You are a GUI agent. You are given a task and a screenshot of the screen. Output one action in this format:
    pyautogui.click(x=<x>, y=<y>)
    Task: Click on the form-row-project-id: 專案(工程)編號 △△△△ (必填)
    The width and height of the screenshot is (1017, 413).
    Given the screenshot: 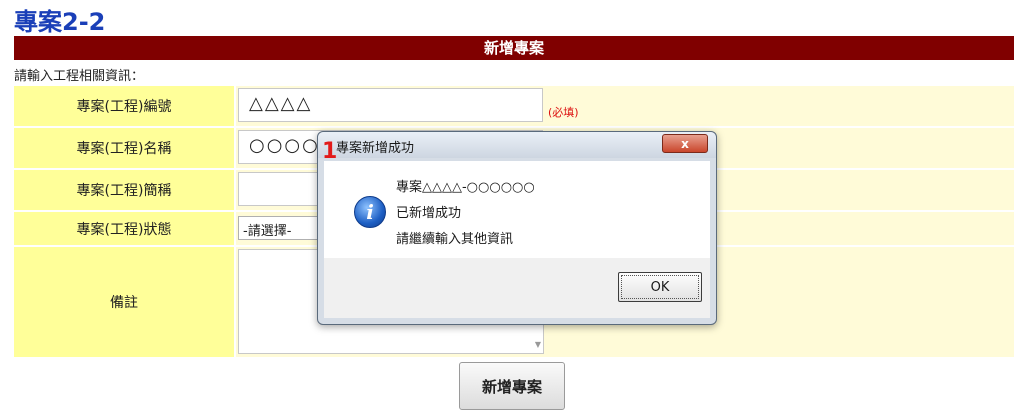 What is the action you would take?
    pyautogui.click(x=514, y=106)
    